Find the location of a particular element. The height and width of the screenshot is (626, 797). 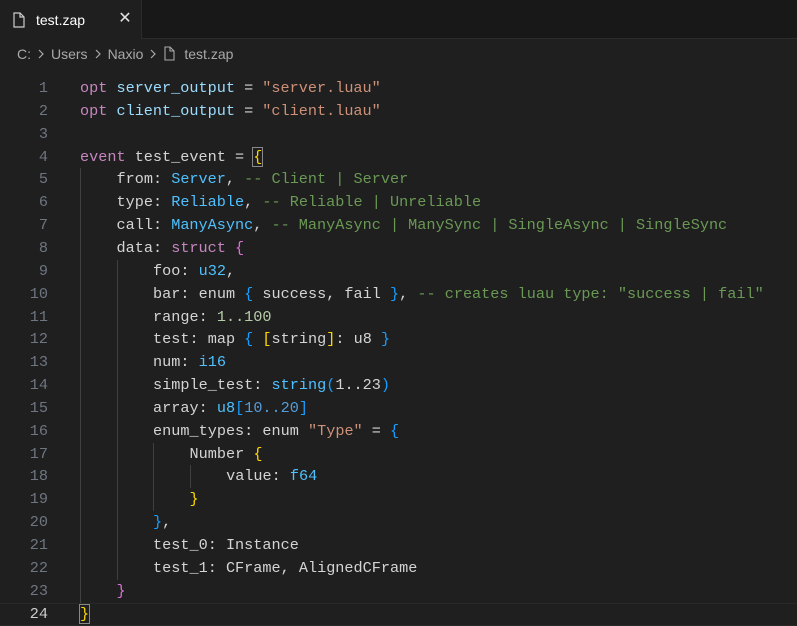

code-line: 22 test_1: CFrame, AlignedCFrame is located at coordinates (398, 568).